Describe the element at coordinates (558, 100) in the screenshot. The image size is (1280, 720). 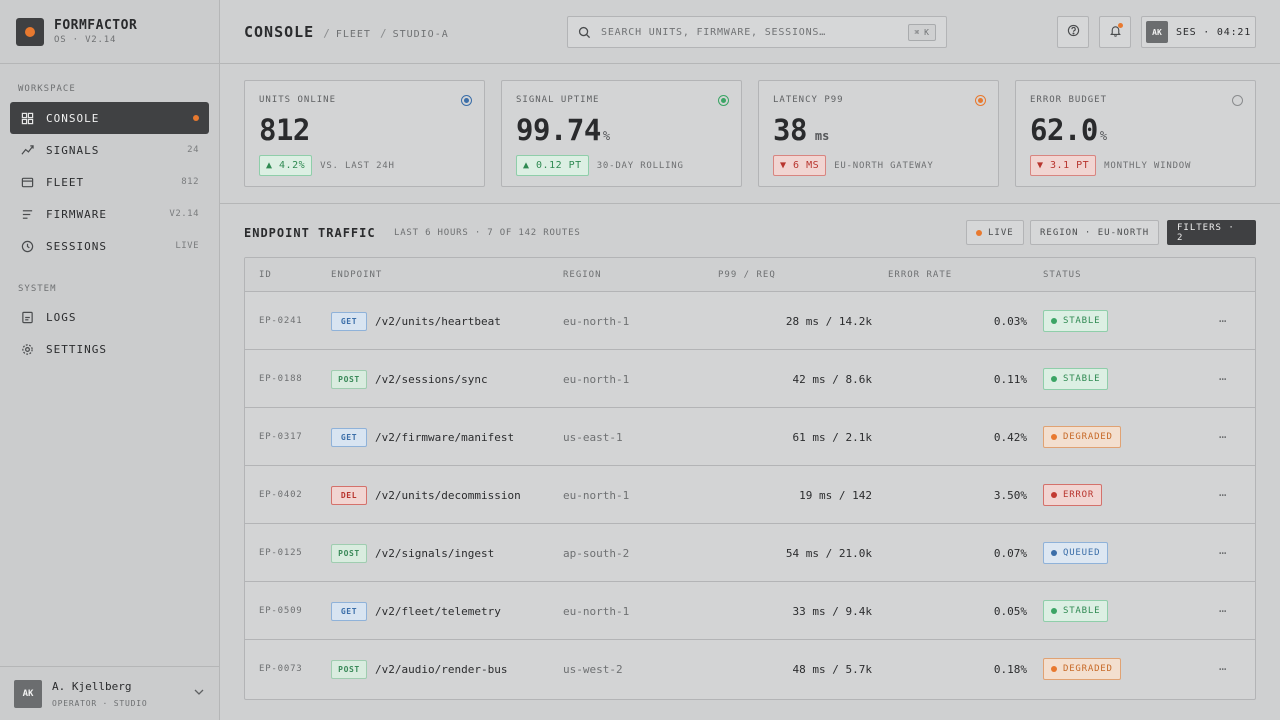
I see `kpi-label: SIGNAL UPTIME` at that location.